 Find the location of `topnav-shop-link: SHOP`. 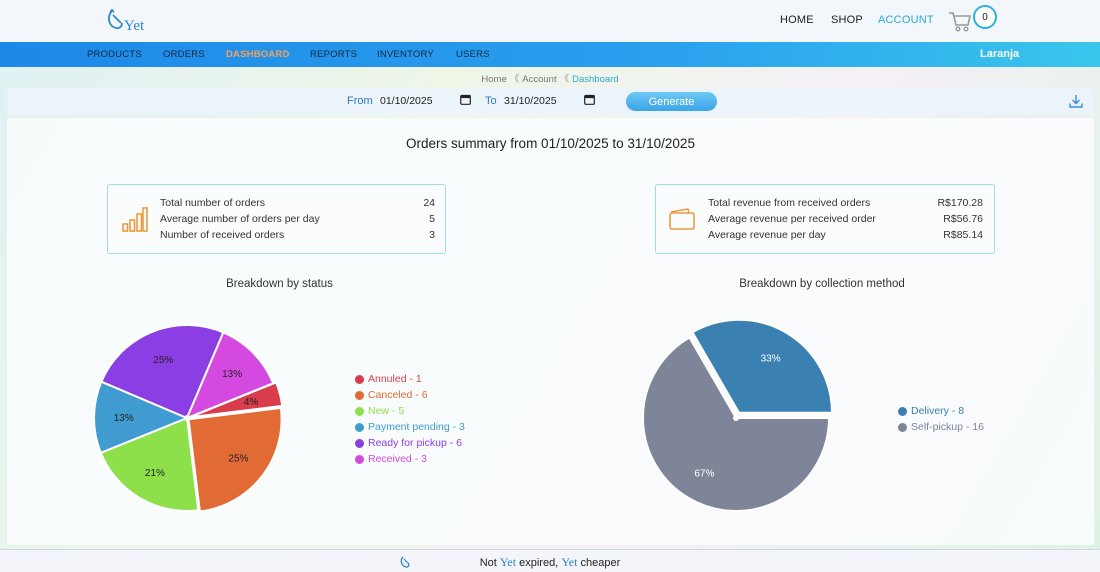

topnav-shop-link: SHOP is located at coordinates (847, 20).